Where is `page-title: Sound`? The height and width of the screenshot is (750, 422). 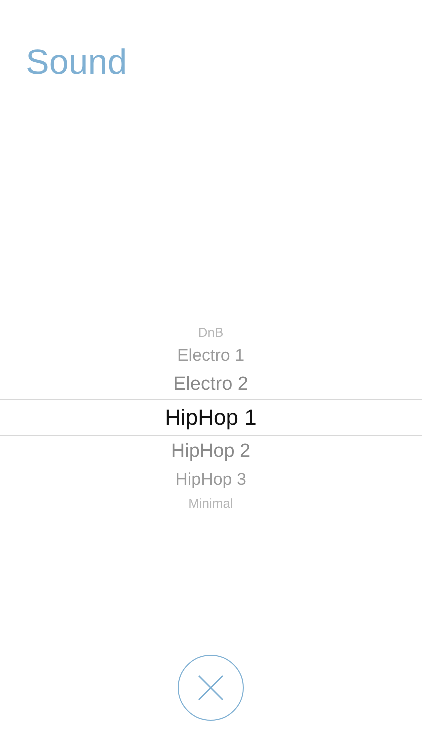
page-title: Sound is located at coordinates (77, 63).